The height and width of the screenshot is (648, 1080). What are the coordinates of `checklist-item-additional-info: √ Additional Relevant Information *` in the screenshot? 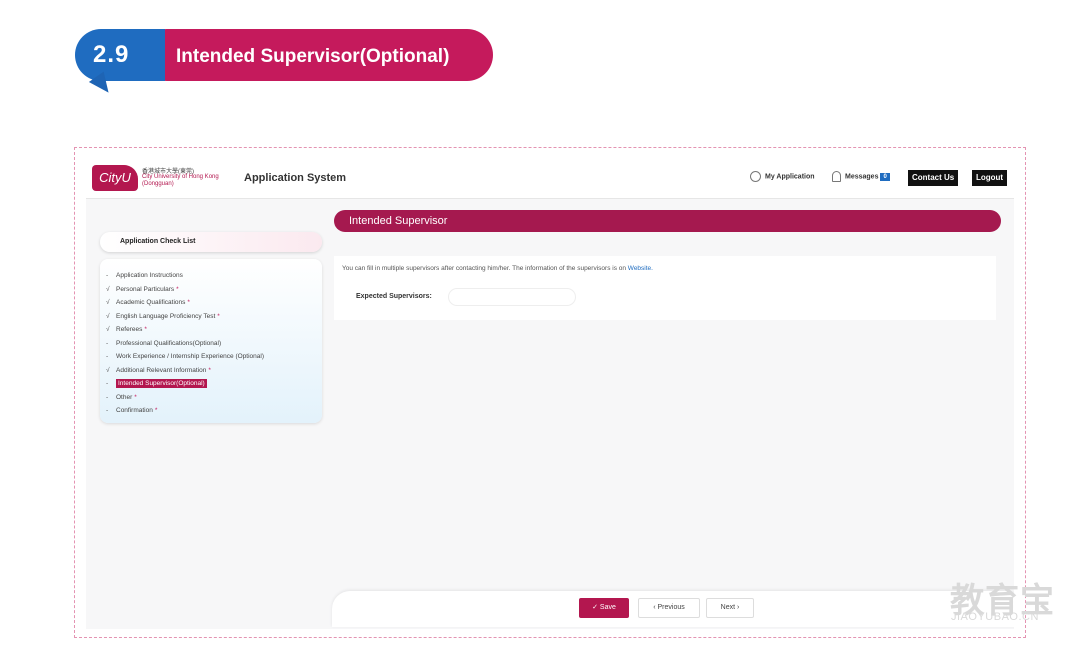 It's located at (214, 371).